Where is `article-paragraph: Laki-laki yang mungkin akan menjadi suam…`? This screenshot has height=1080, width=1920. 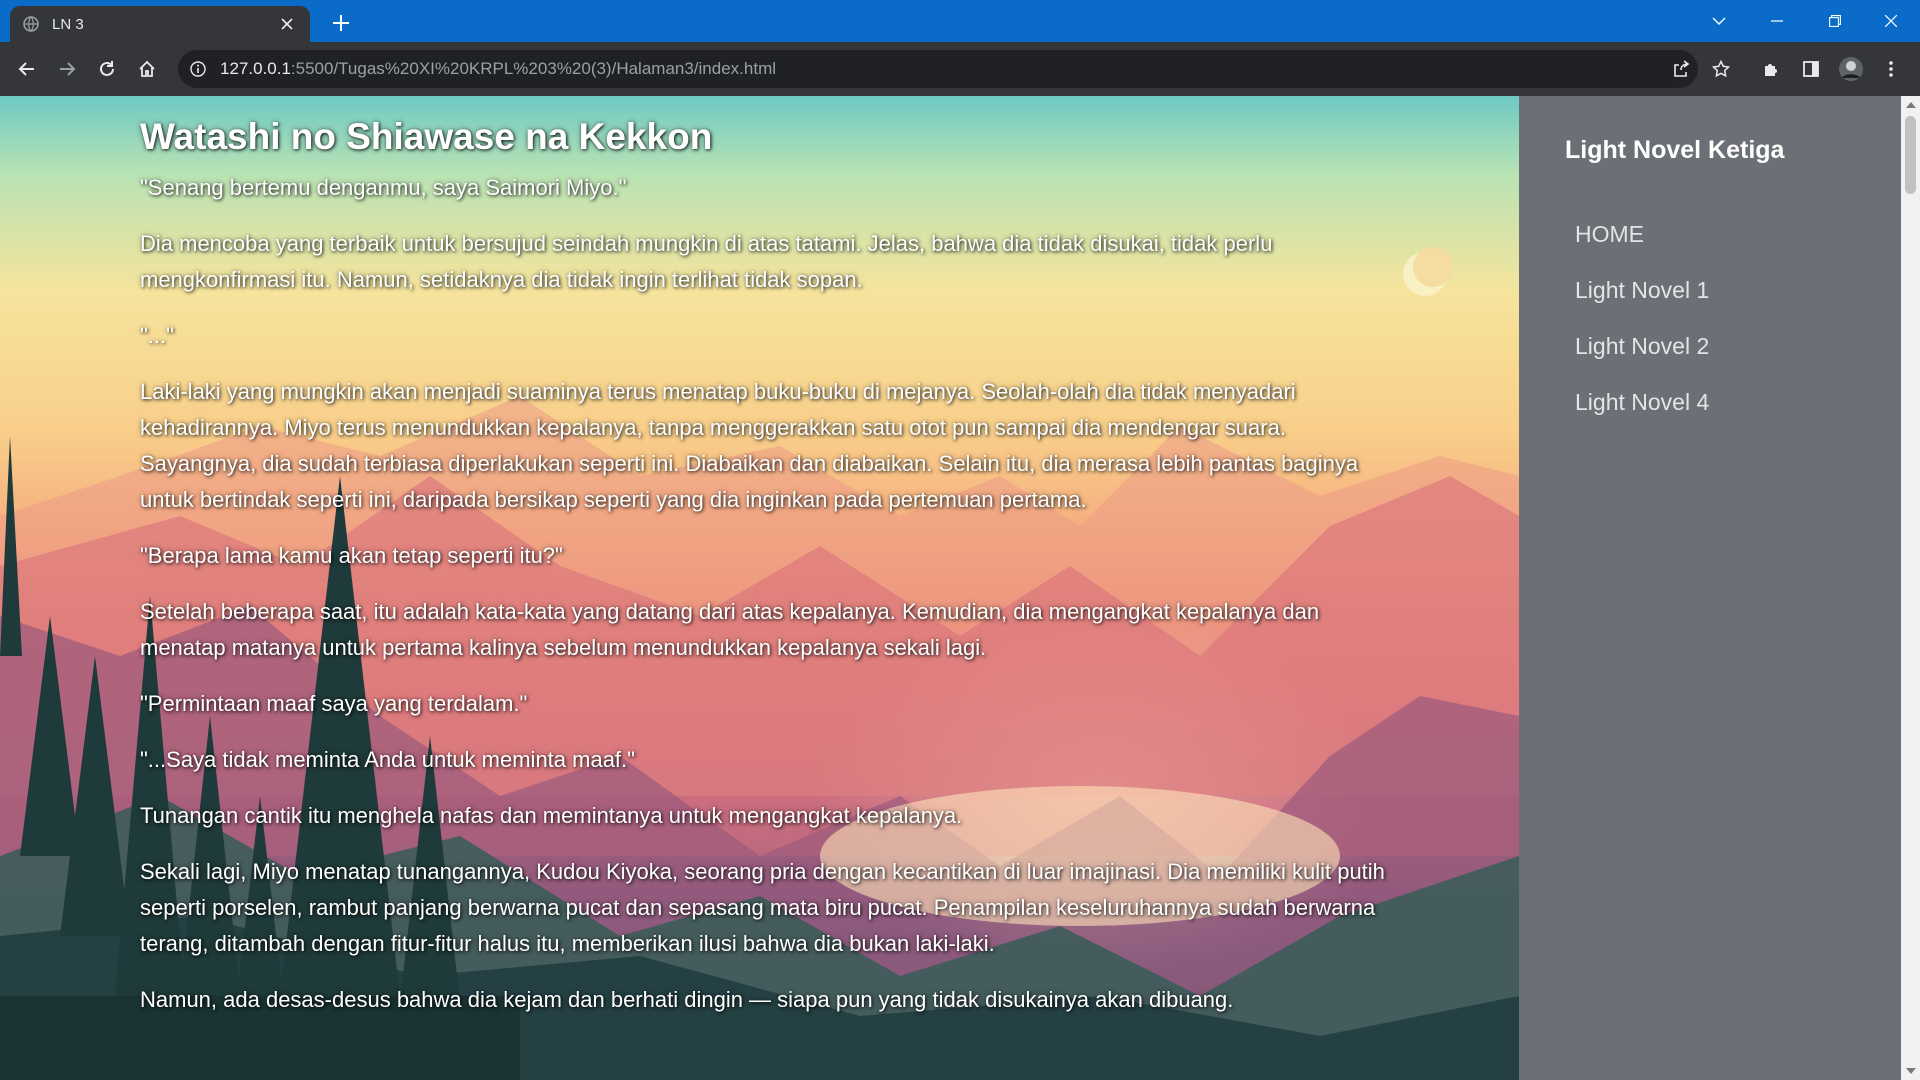 article-paragraph: Laki-laki yang mungkin akan menjadi suam… is located at coordinates (749, 445).